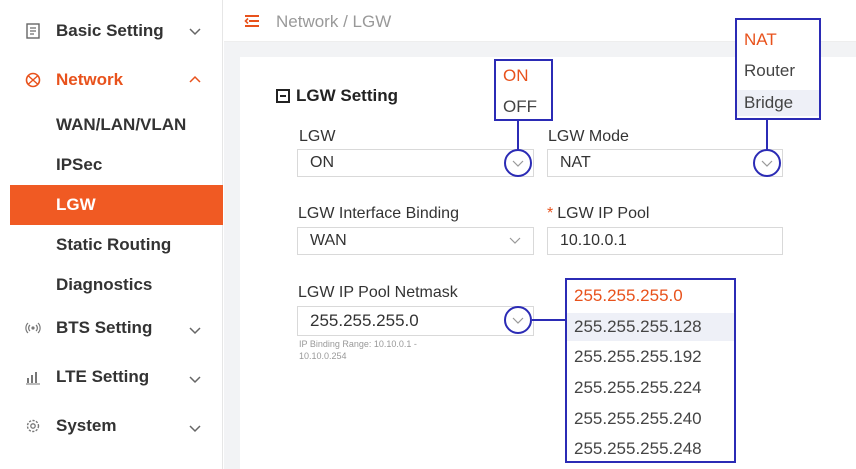 The height and width of the screenshot is (469, 856). Describe the element at coordinates (116, 285) in the screenshot. I see `sidebar-item-diagnostics: Diagnostics` at that location.